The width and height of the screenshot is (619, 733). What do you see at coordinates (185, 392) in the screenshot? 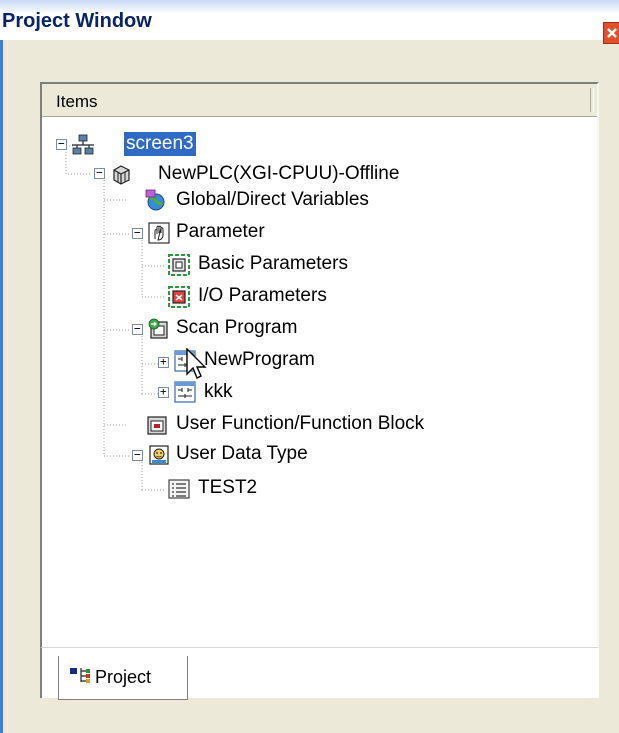
I see `program-icon` at bounding box center [185, 392].